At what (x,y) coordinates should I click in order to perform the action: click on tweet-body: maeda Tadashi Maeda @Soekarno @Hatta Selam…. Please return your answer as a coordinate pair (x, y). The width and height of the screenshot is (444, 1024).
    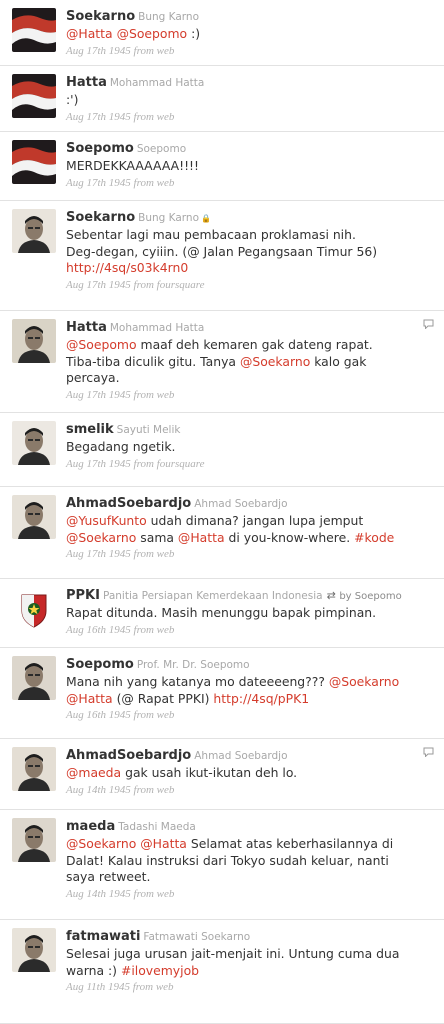
    Looking at the image, I should click on (245, 858).